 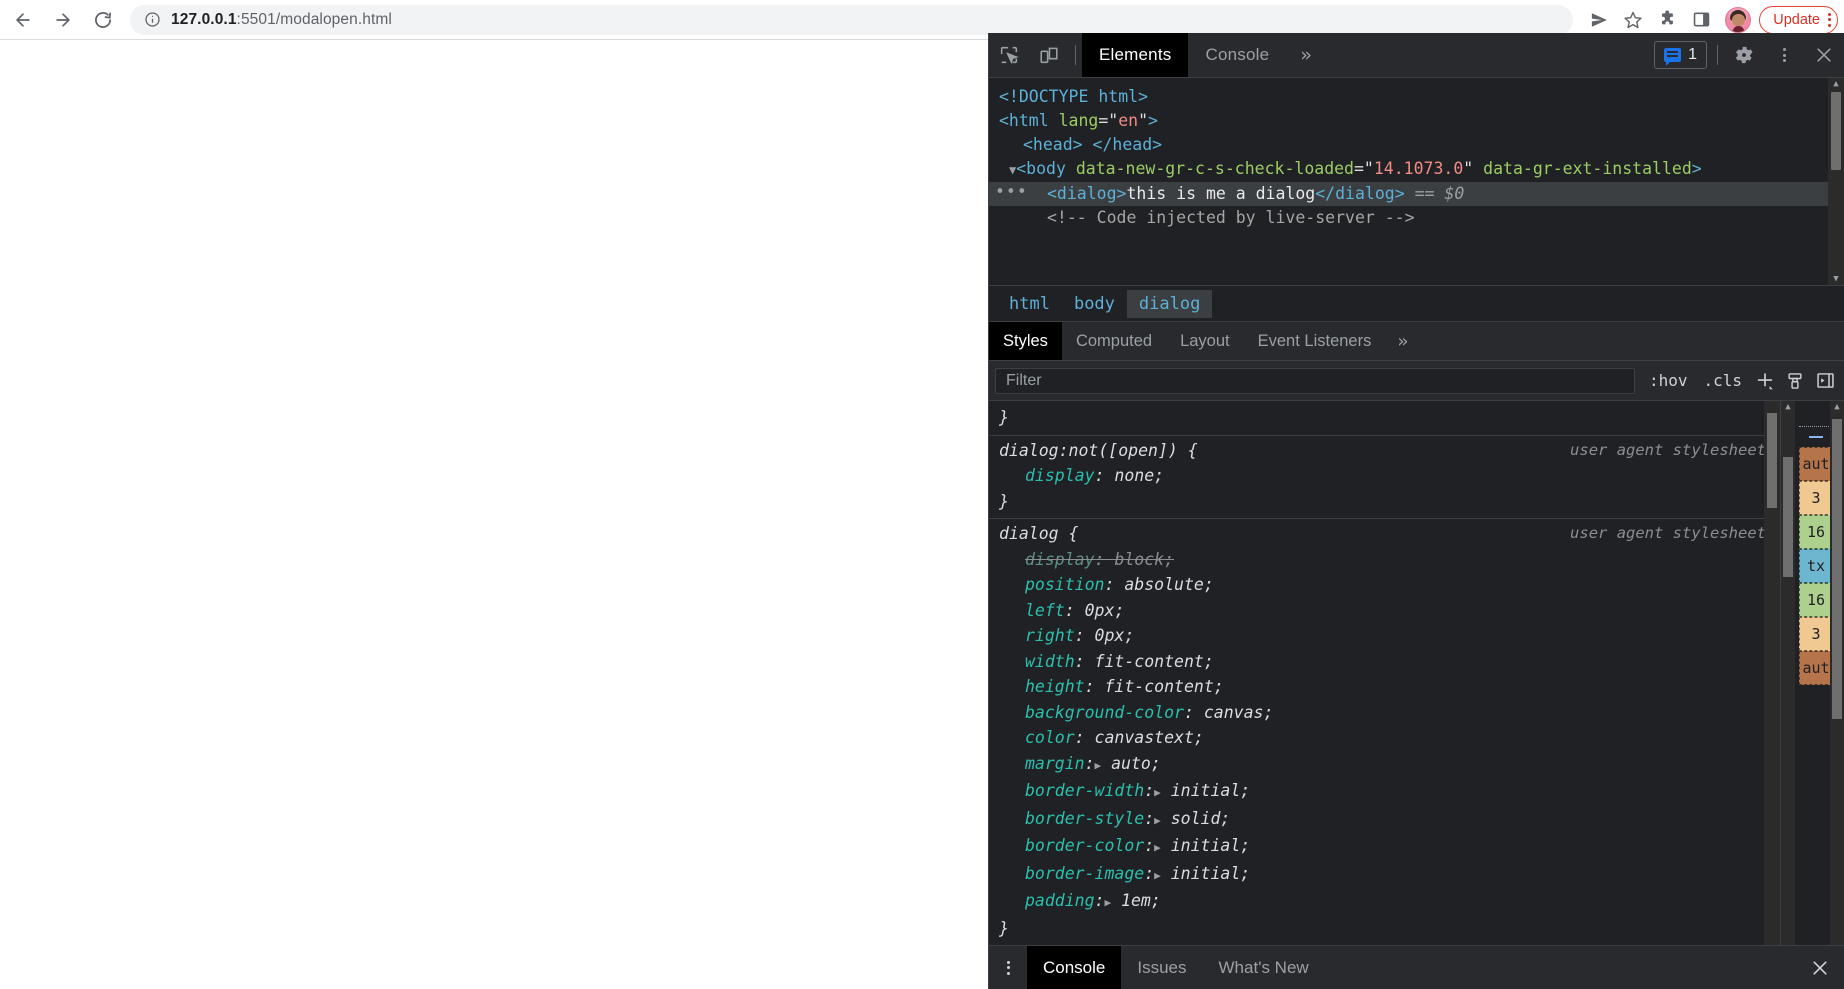 What do you see at coordinates (1816, 634) in the screenshot?
I see `box-model-border-bottom: 3` at bounding box center [1816, 634].